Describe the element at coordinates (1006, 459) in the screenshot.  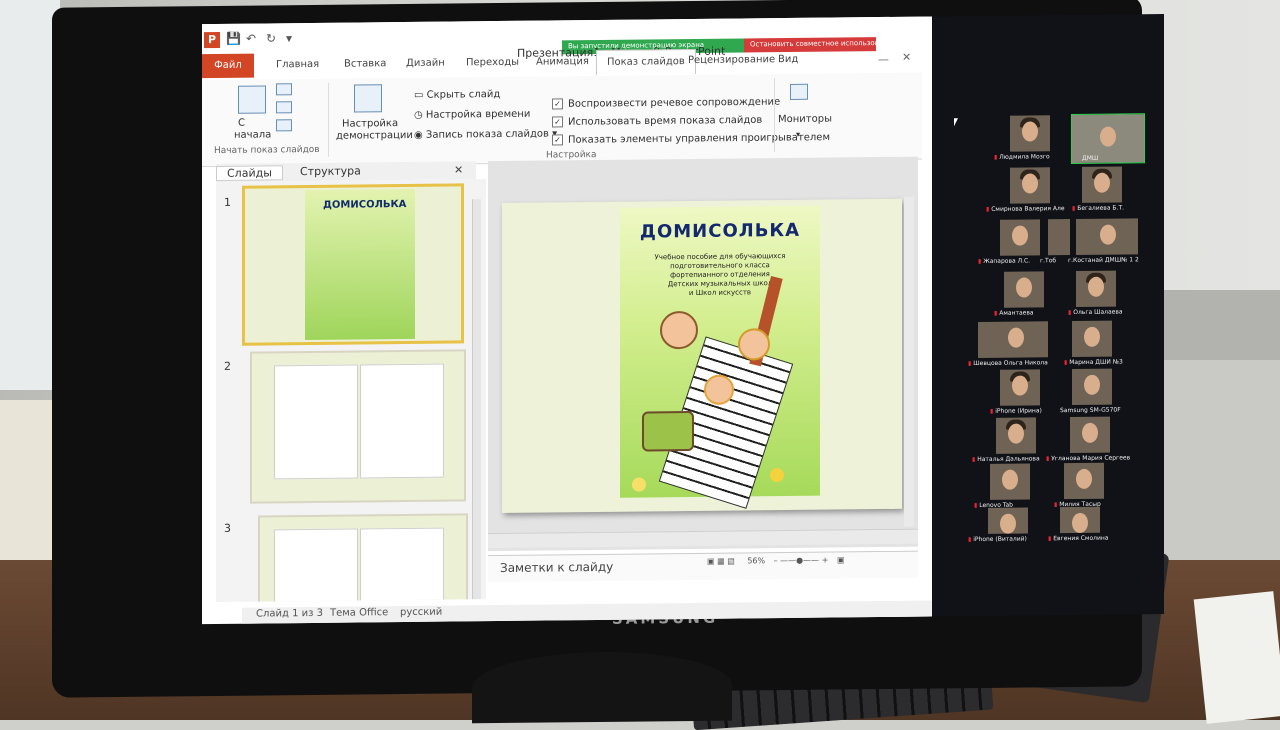
I see `participant-name: ▮ Наталья Дальянова` at that location.